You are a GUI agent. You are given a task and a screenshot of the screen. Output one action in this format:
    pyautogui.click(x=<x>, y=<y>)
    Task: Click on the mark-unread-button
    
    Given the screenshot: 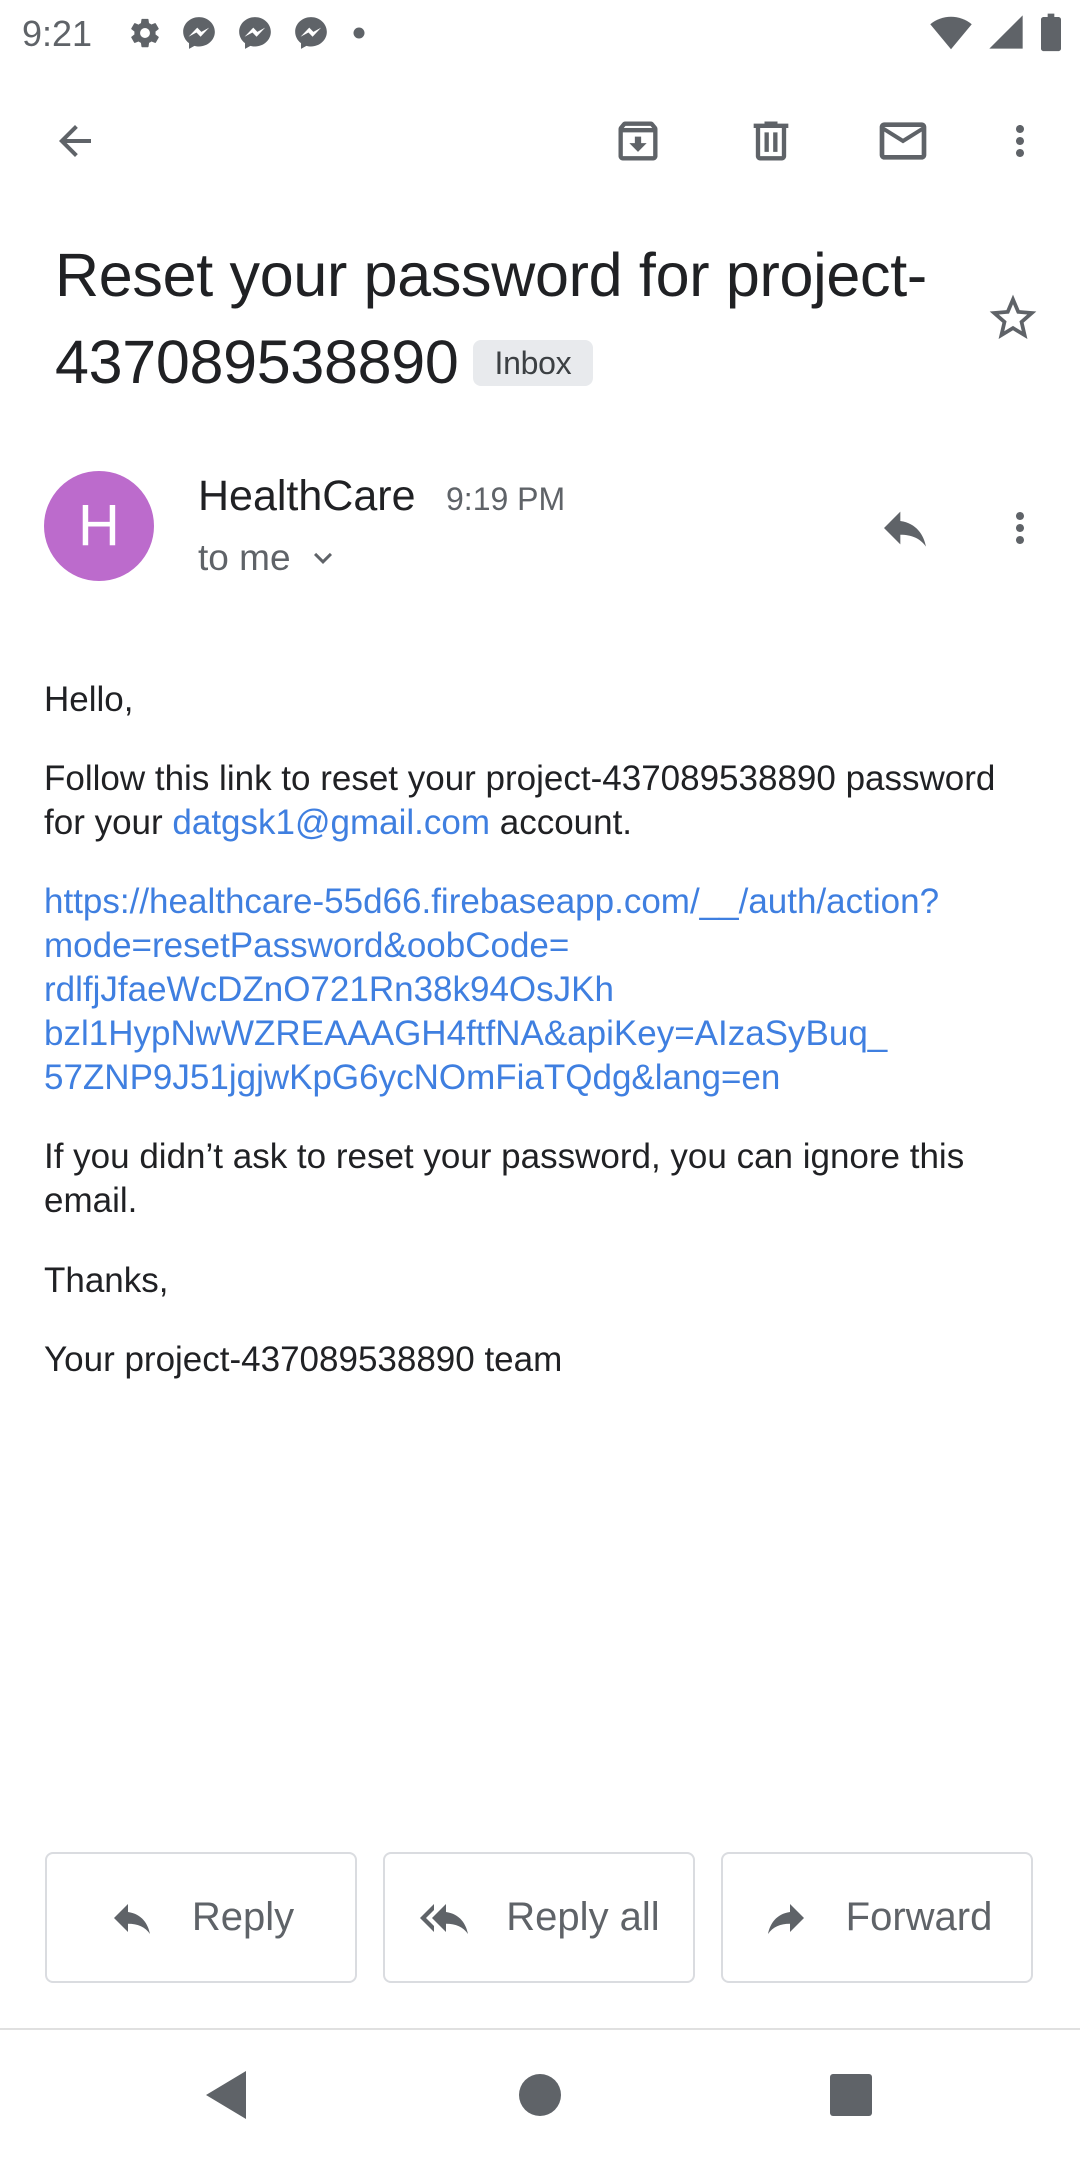 What is the action you would take?
    pyautogui.click(x=903, y=141)
    